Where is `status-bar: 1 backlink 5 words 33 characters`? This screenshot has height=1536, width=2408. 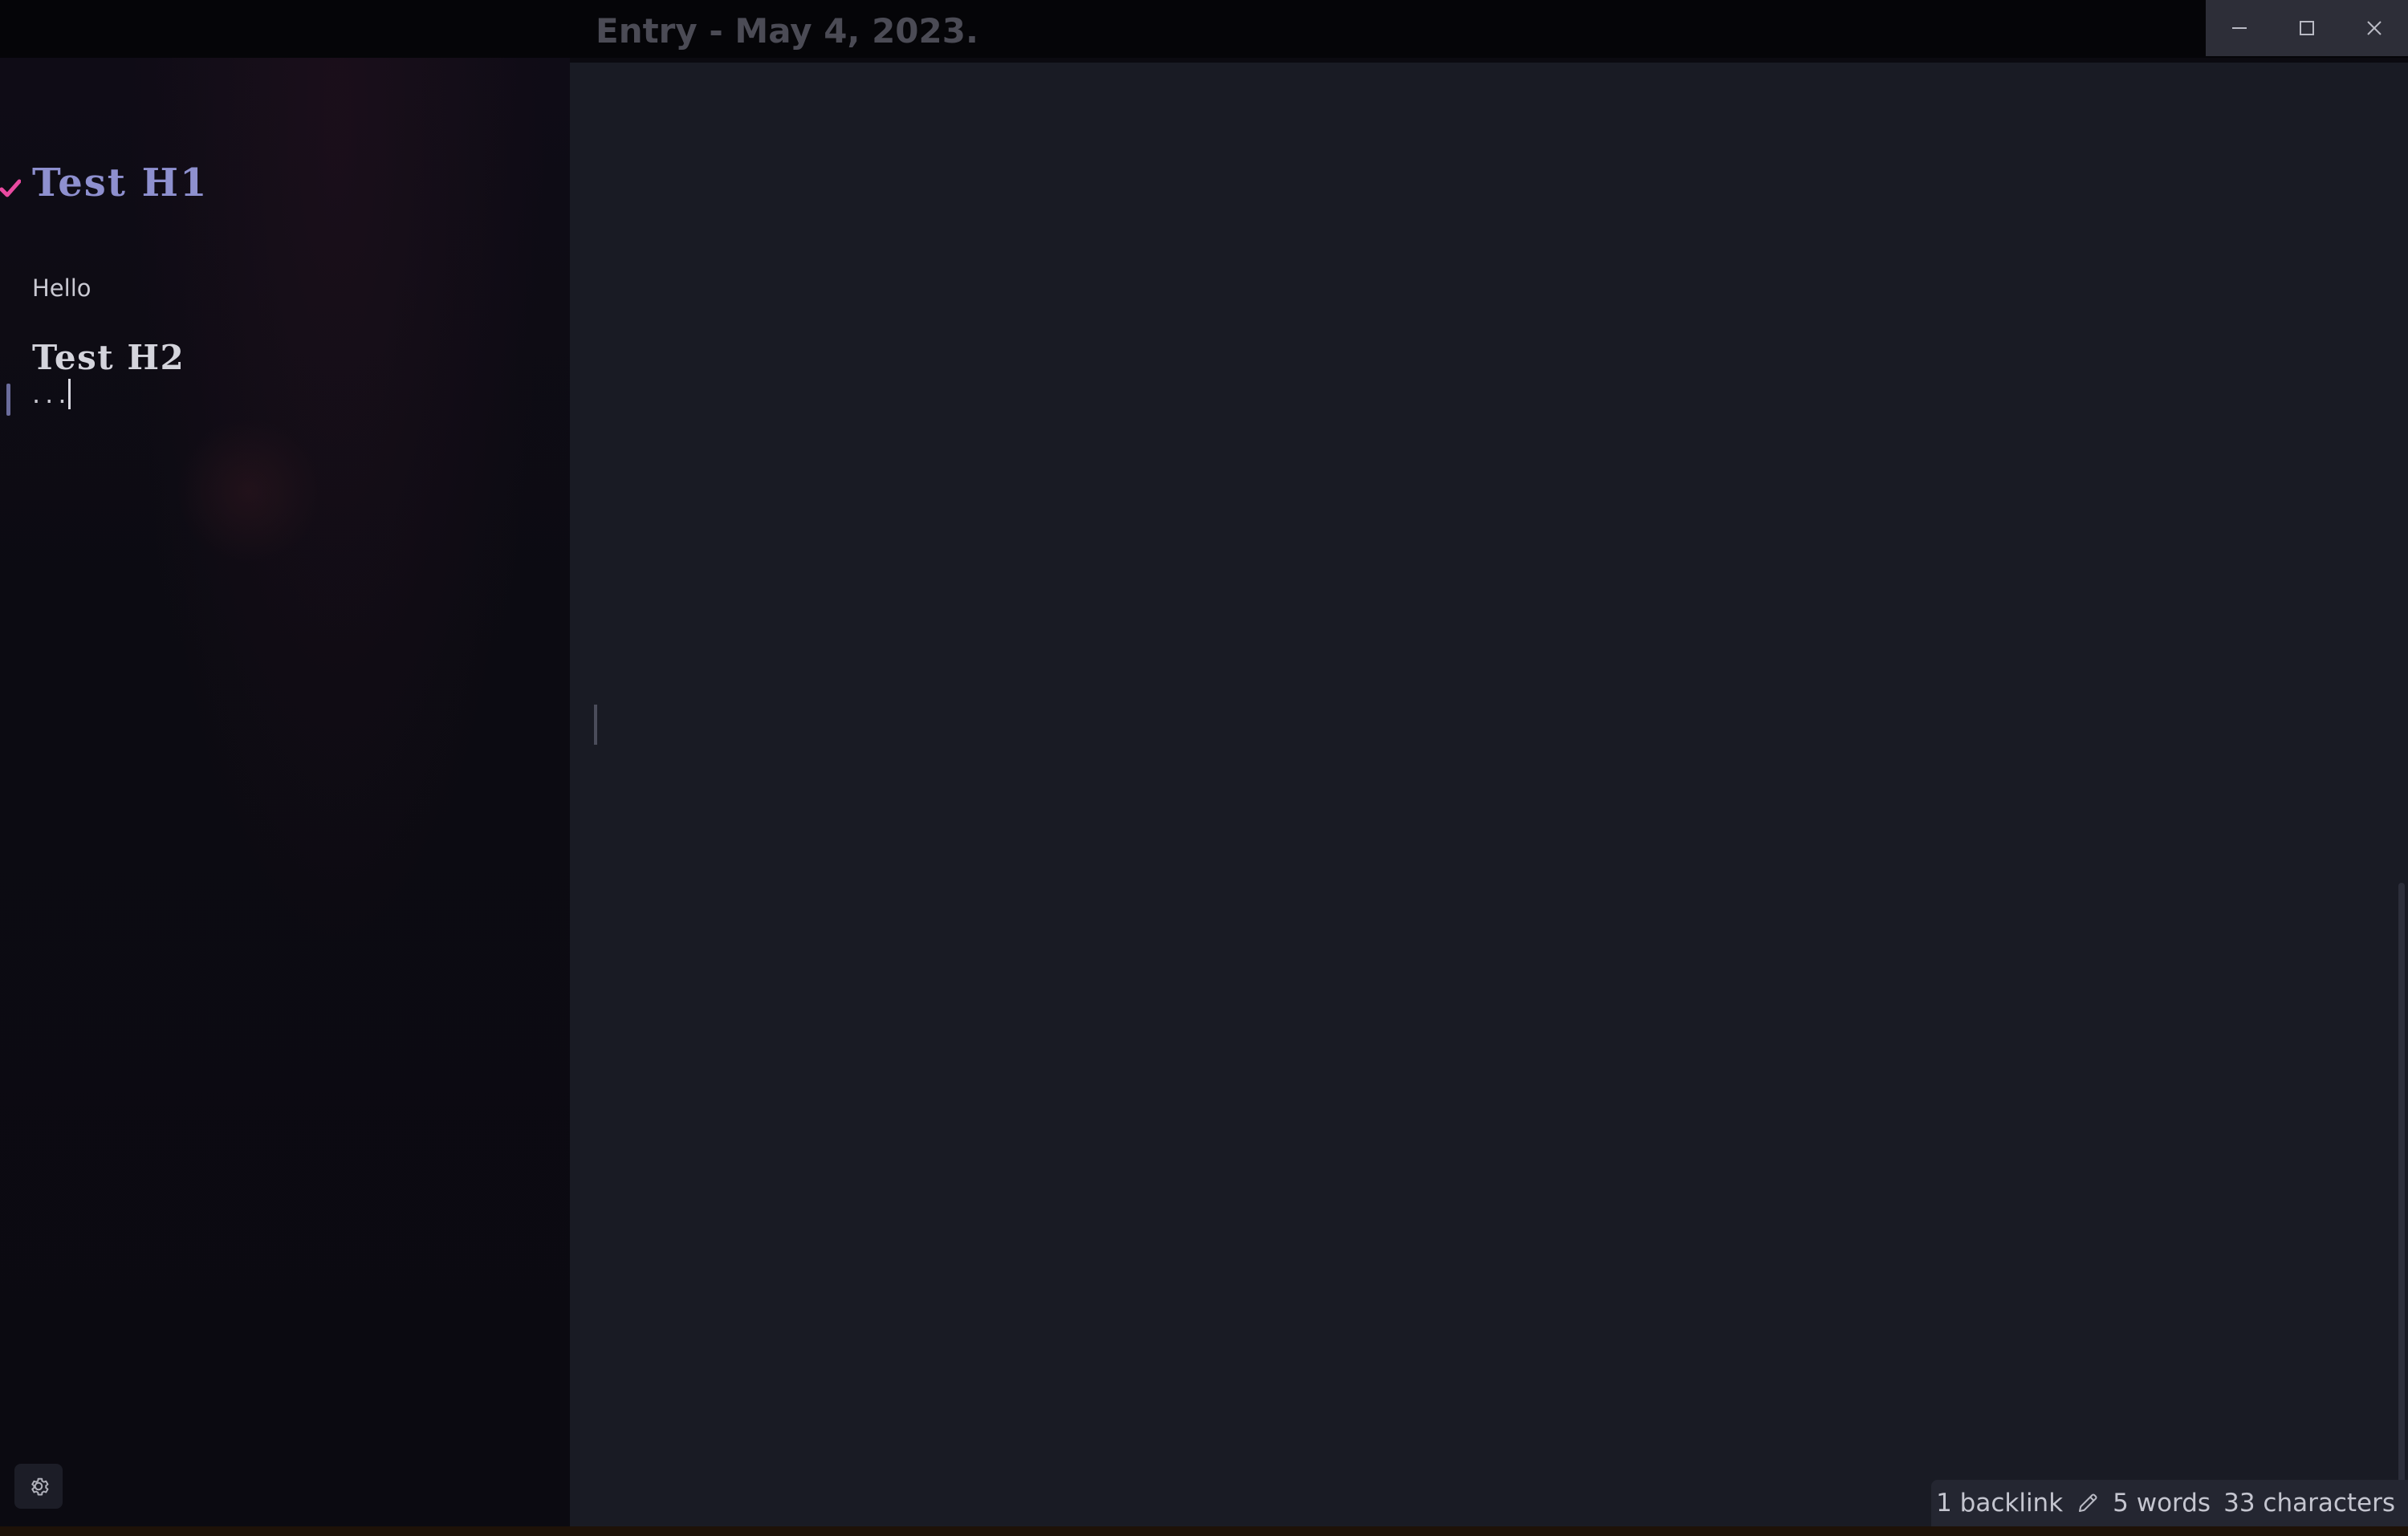
status-bar: 1 backlink 5 words 33 characters is located at coordinates (2169, 1503).